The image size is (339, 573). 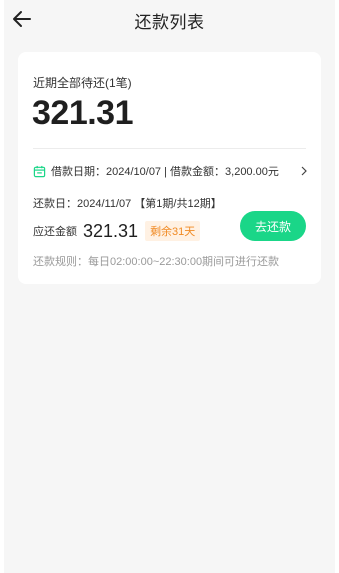 What do you see at coordinates (111, 230) in the screenshot?
I see `due-amount: 321.31` at bounding box center [111, 230].